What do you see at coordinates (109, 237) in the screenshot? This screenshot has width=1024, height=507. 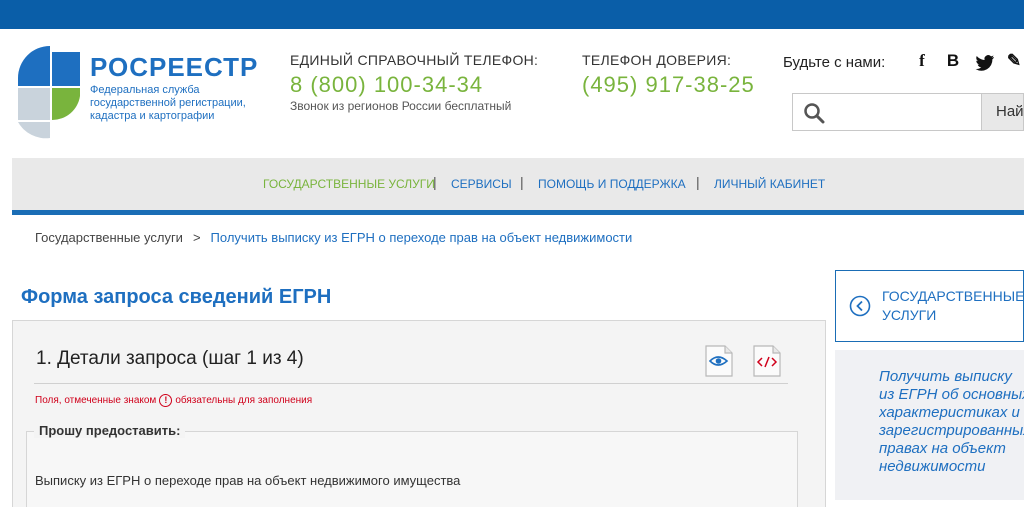 I see `breadcrumb-home: Государственные услуги` at bounding box center [109, 237].